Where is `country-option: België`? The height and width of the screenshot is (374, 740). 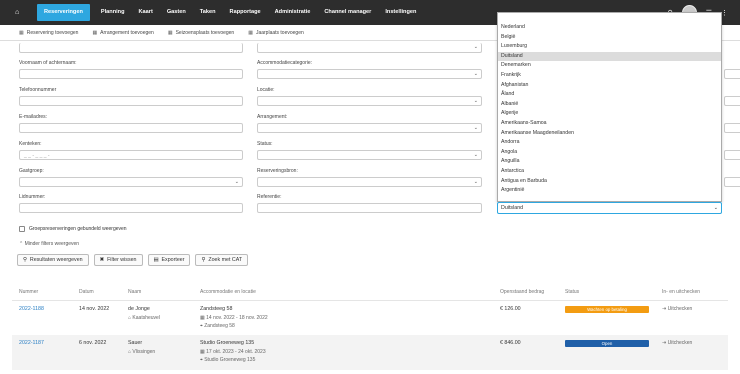
country-option: België is located at coordinates (609, 38).